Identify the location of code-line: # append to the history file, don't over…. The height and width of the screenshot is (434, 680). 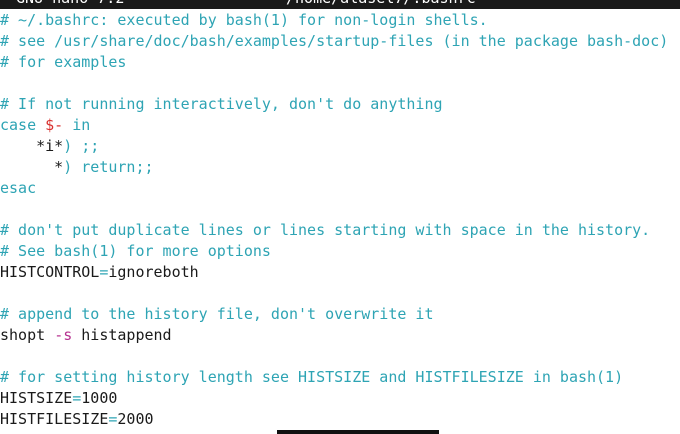
(340, 314).